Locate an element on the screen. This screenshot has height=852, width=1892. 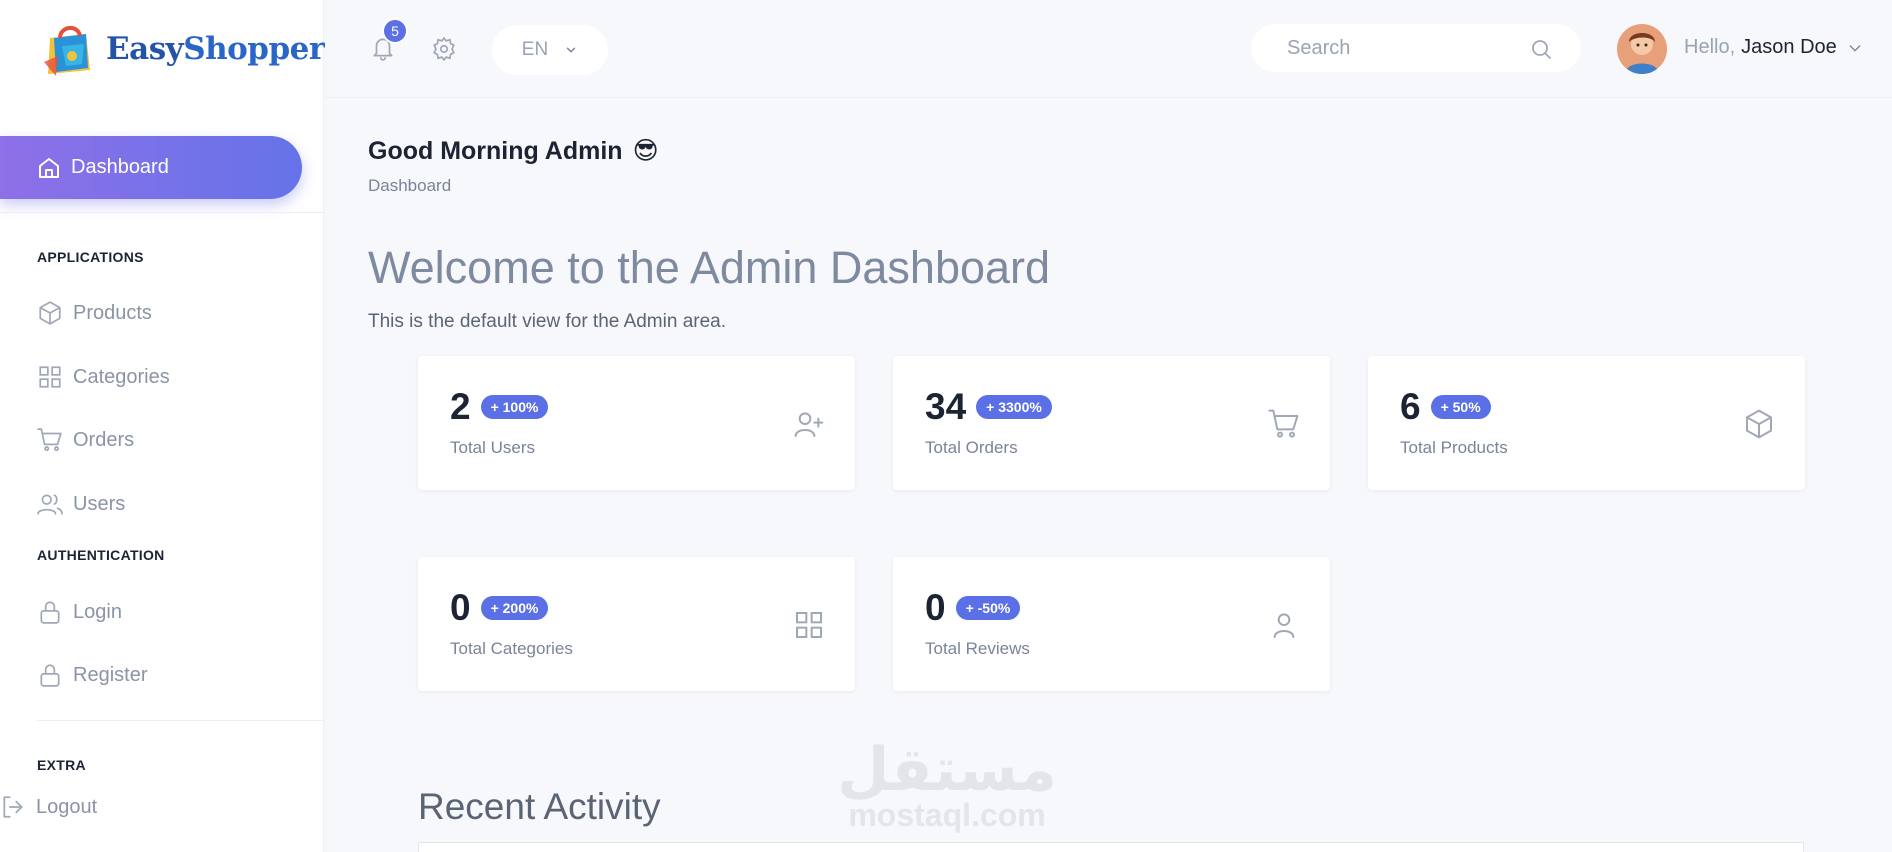
avatar is located at coordinates (1642, 49).